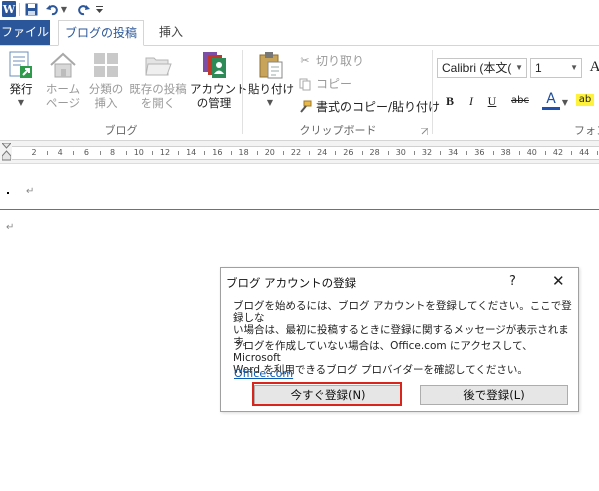 Image resolution: width=599 pixels, height=491 pixels. I want to click on home-page-label-2: ページ, so click(63, 103).